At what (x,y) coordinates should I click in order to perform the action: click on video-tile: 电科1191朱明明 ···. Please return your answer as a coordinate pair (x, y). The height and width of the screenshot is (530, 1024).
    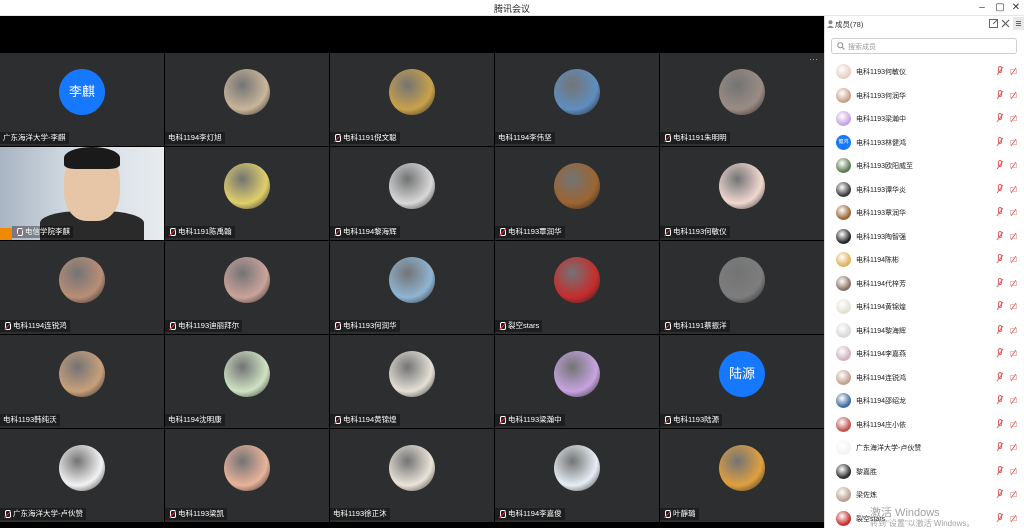
    Looking at the image, I should click on (742, 99).